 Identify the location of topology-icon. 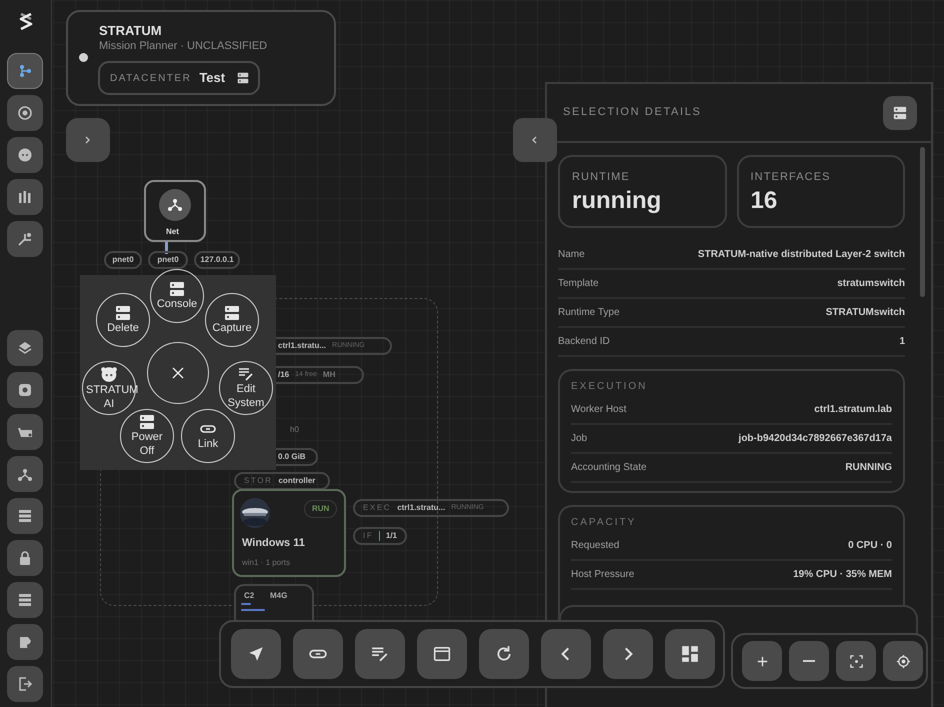
(25, 71).